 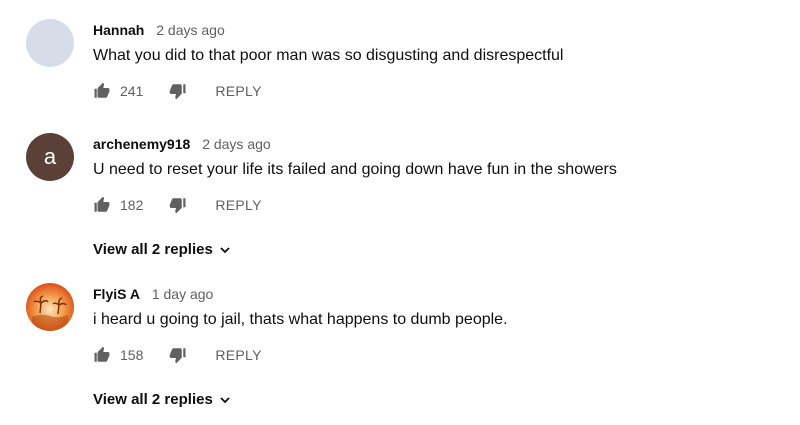 I want to click on comment-actions: 158 REPLY, so click(x=177, y=355).